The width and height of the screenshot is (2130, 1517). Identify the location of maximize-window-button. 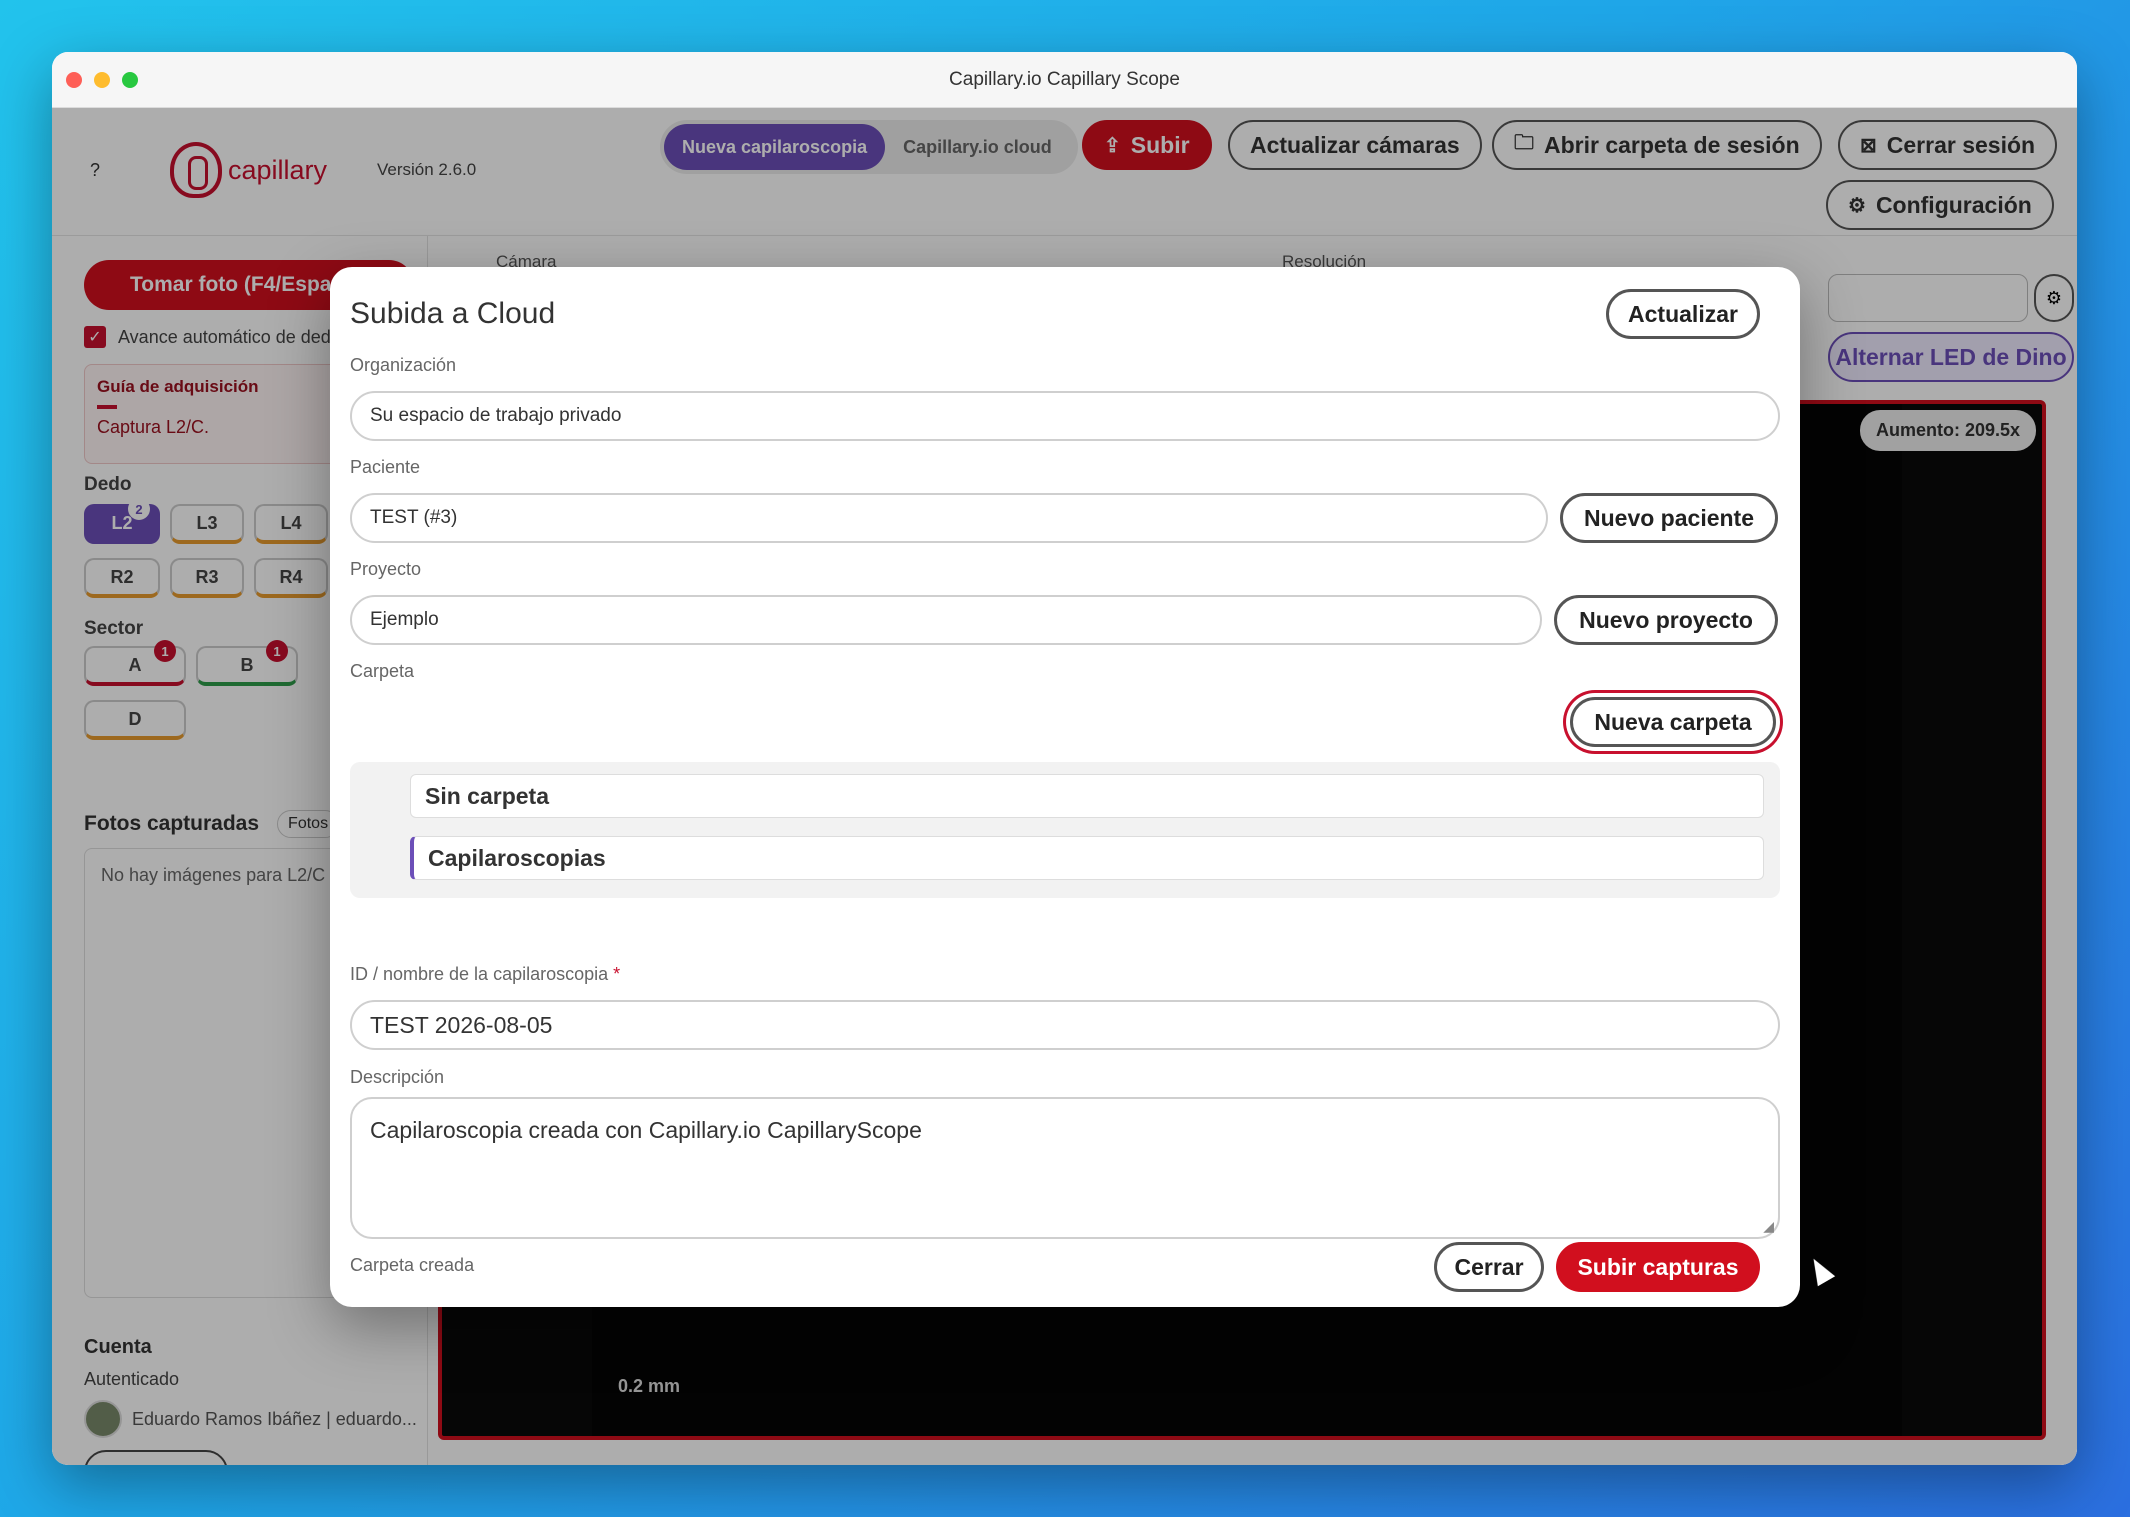
(130, 80).